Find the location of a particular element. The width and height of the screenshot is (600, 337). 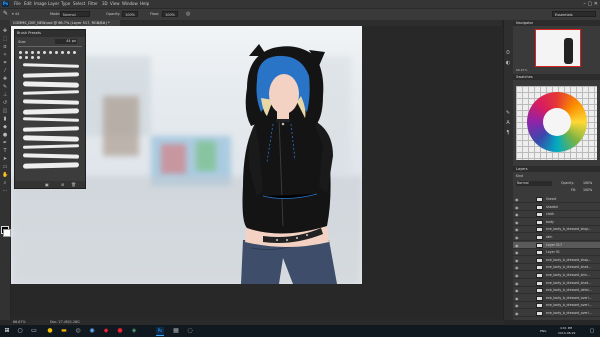

app-icon: ◆ is located at coordinates (106, 331).